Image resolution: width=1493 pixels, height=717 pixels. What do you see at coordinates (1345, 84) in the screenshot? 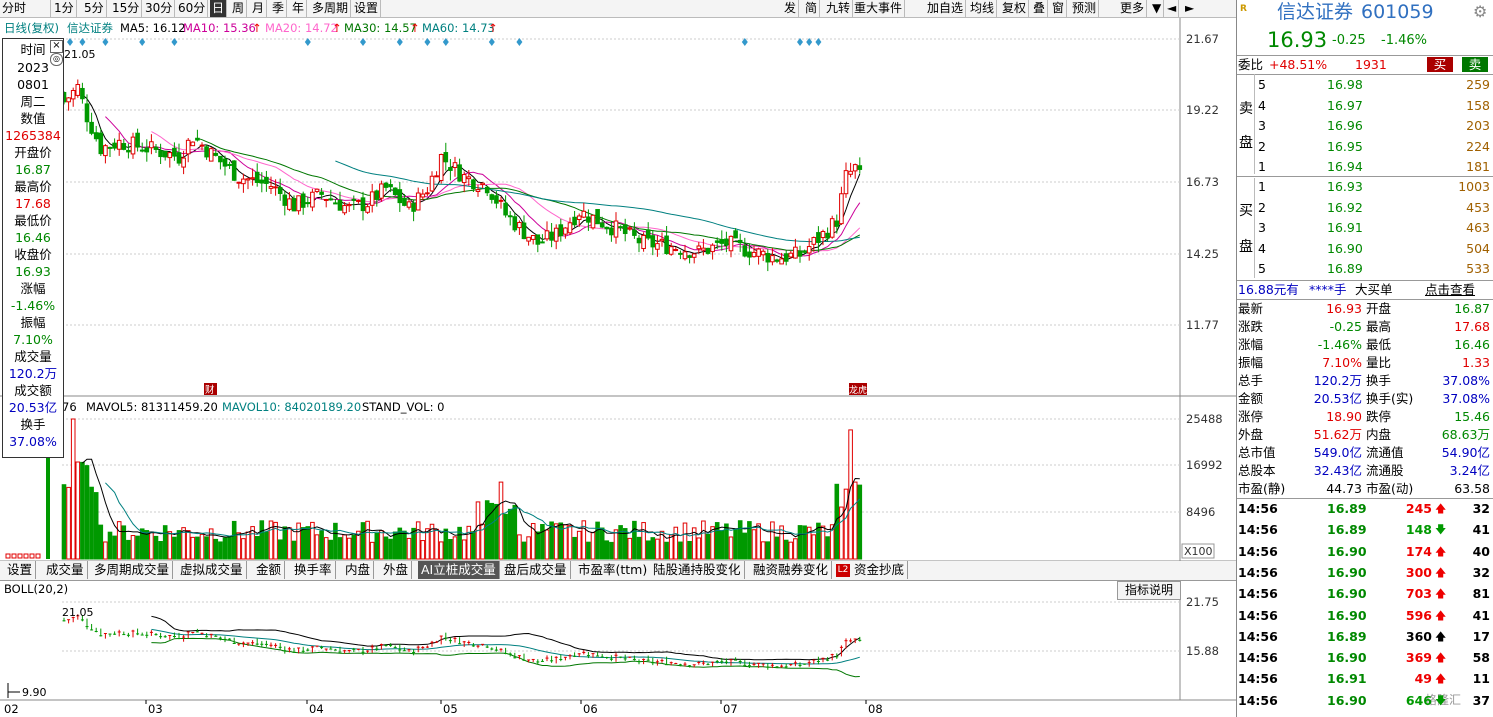
I see `ask-price: 16.98` at bounding box center [1345, 84].